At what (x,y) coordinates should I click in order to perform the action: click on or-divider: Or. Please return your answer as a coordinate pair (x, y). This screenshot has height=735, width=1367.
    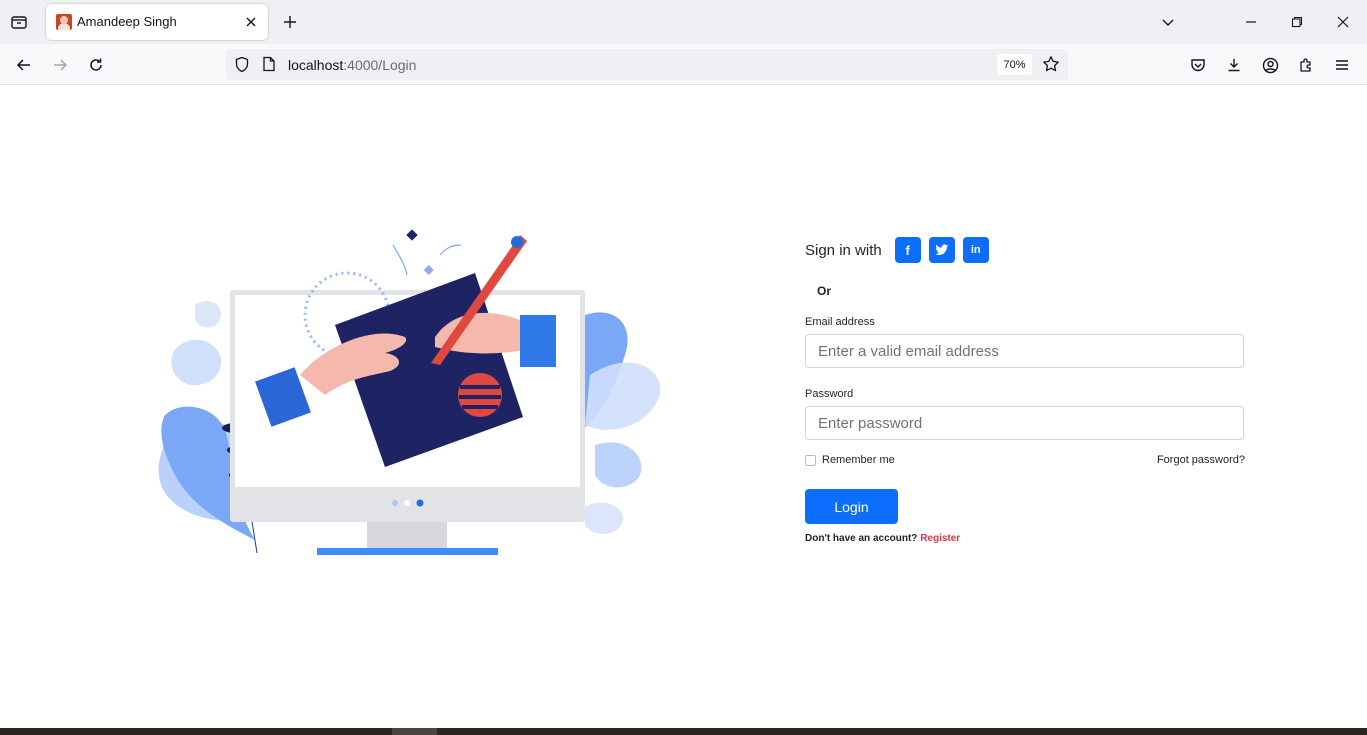
    Looking at the image, I should click on (824, 291).